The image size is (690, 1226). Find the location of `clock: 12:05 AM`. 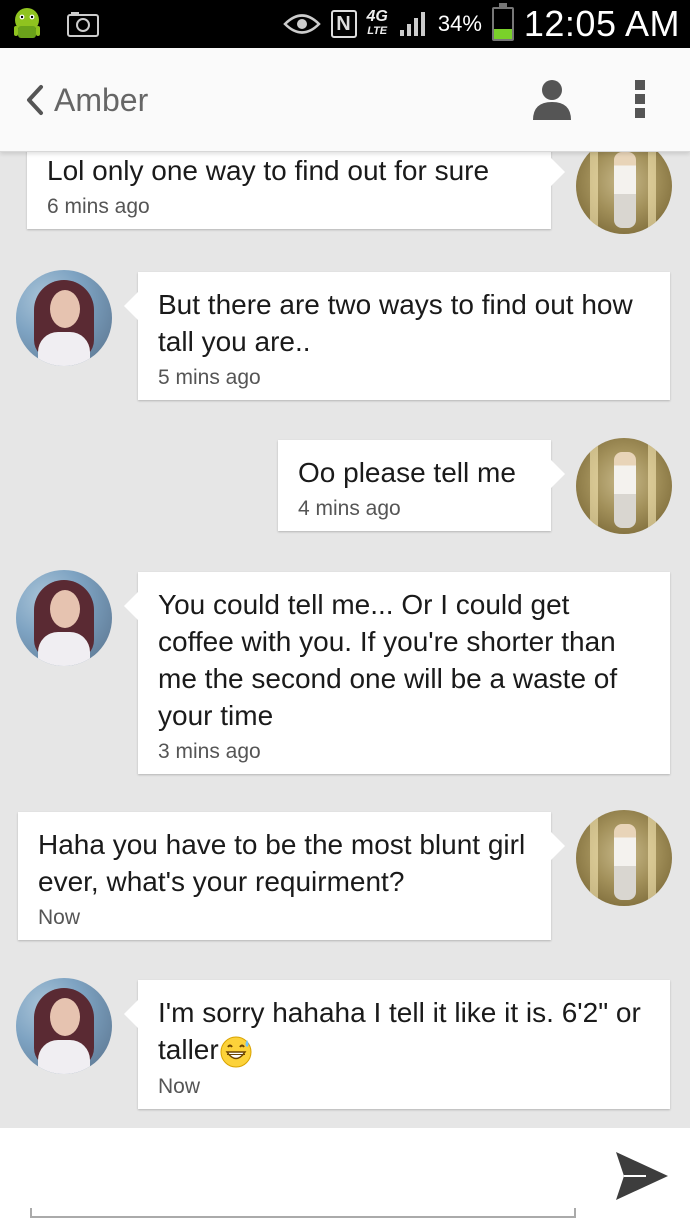

clock: 12:05 AM is located at coordinates (601, 23).